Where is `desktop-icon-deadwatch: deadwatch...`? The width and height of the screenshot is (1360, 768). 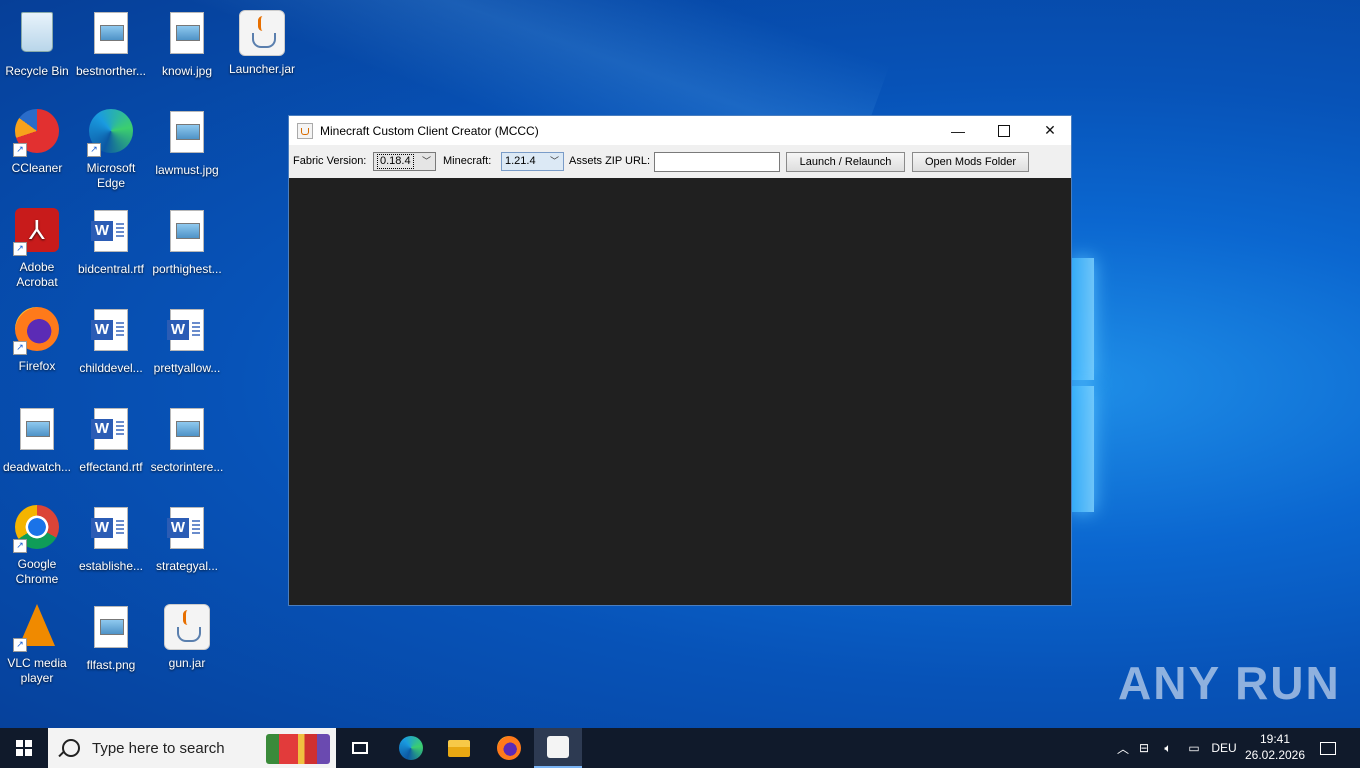 desktop-icon-deadwatch: deadwatch... is located at coordinates (37, 439).